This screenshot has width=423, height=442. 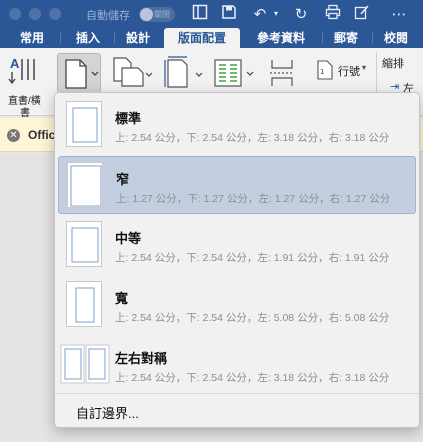 What do you see at coordinates (362, 14) in the screenshot?
I see `edit-icon` at bounding box center [362, 14].